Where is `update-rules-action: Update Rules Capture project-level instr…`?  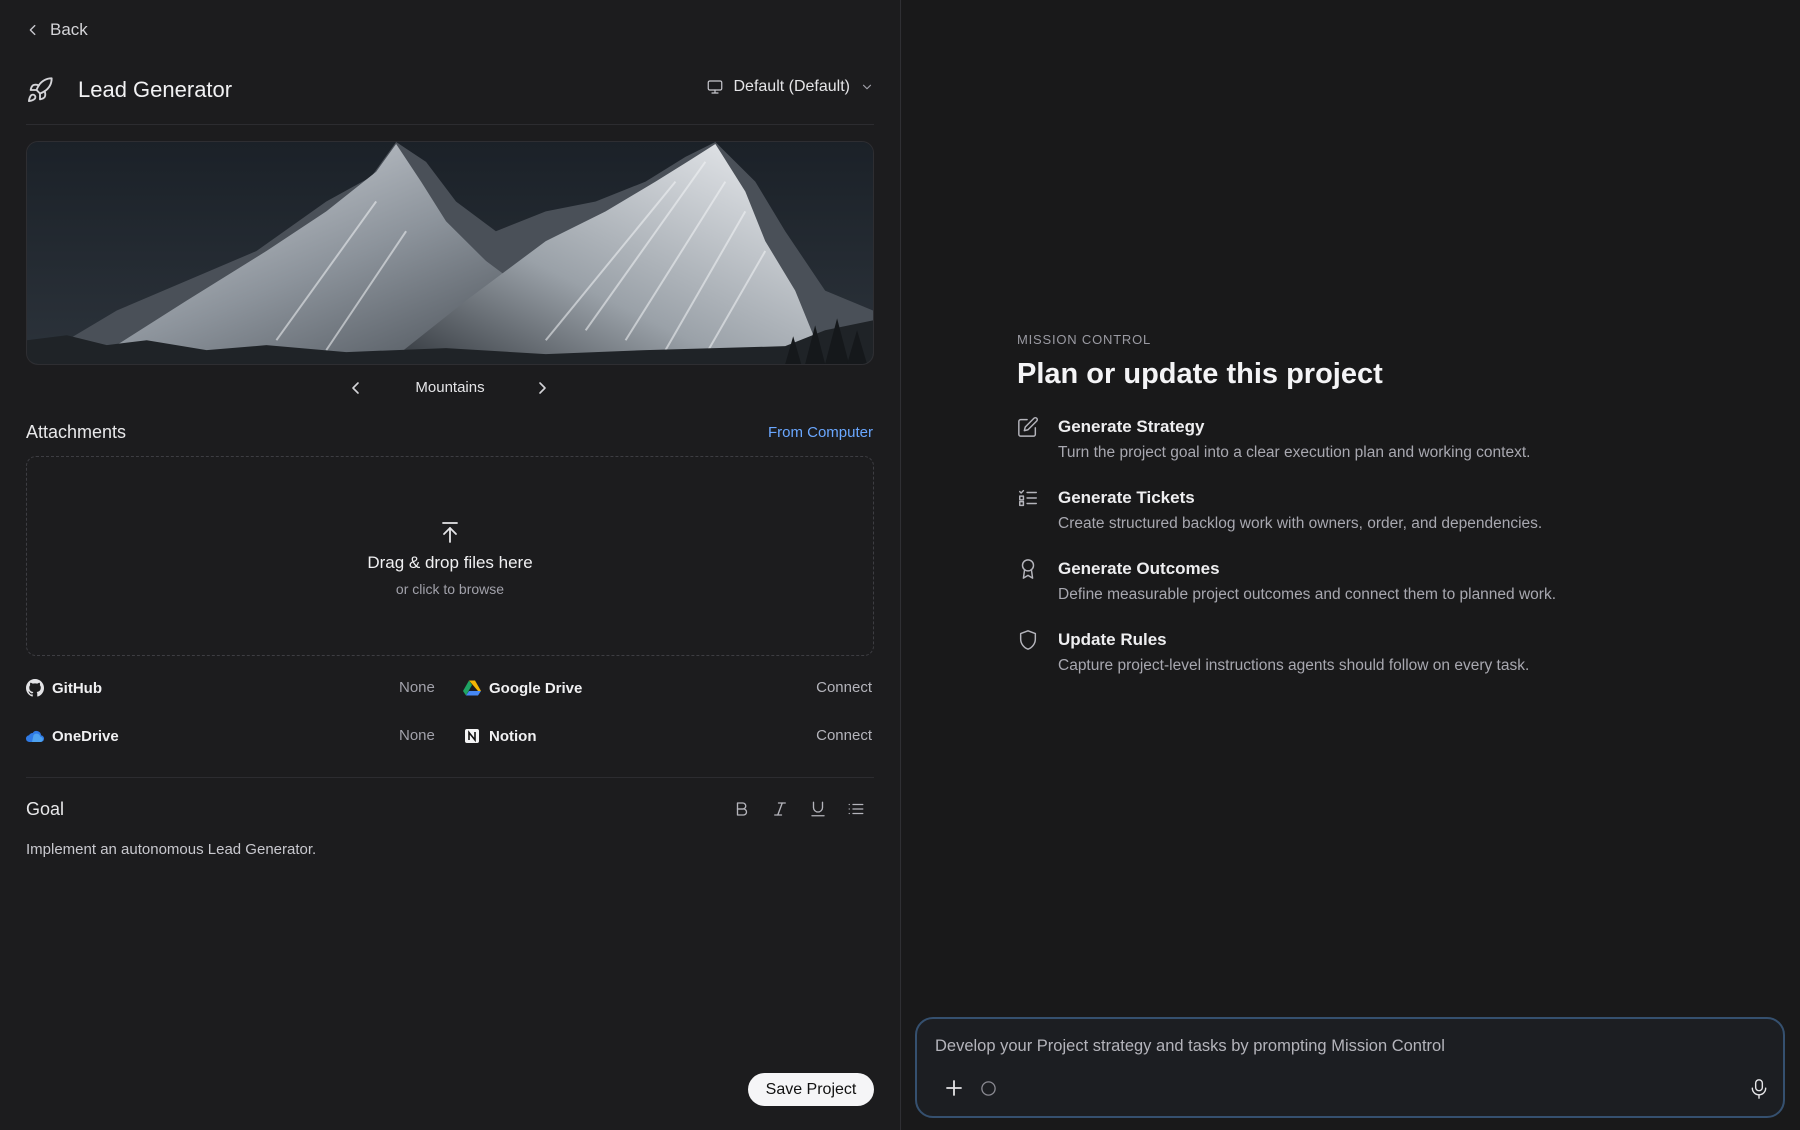
update-rules-action: Update Rules Capture project-level instr… is located at coordinates (1367, 657).